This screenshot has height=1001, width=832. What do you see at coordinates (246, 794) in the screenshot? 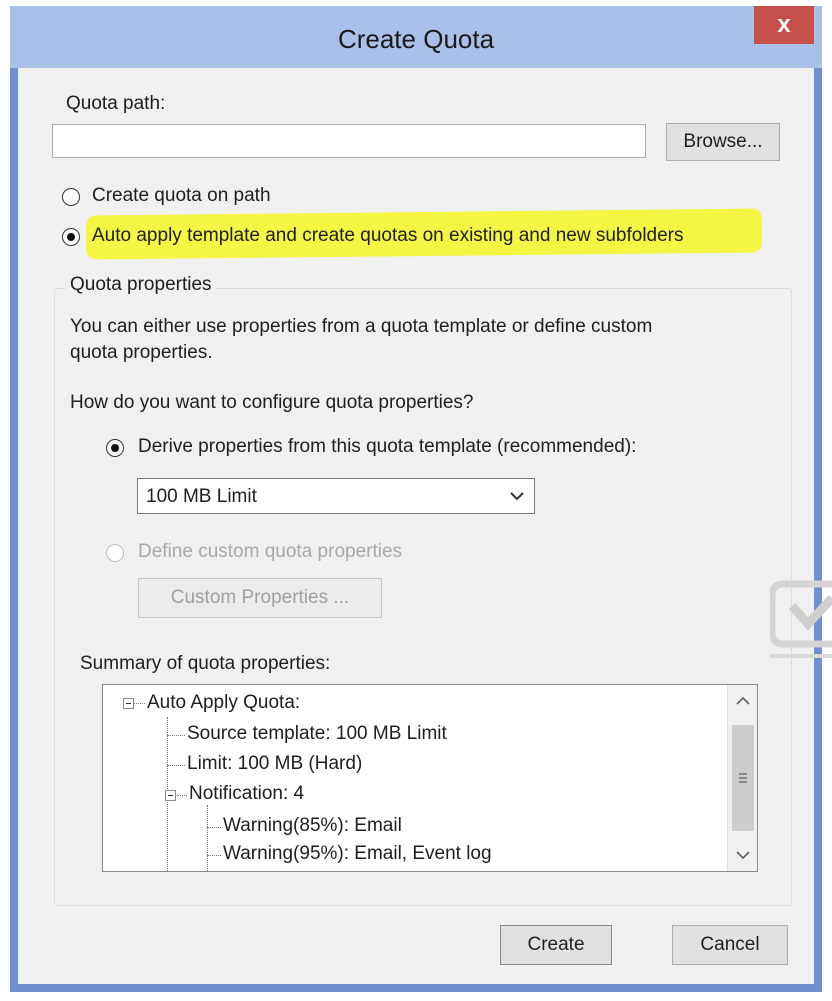
I see `tree-item-notification: Notification: 4` at bounding box center [246, 794].